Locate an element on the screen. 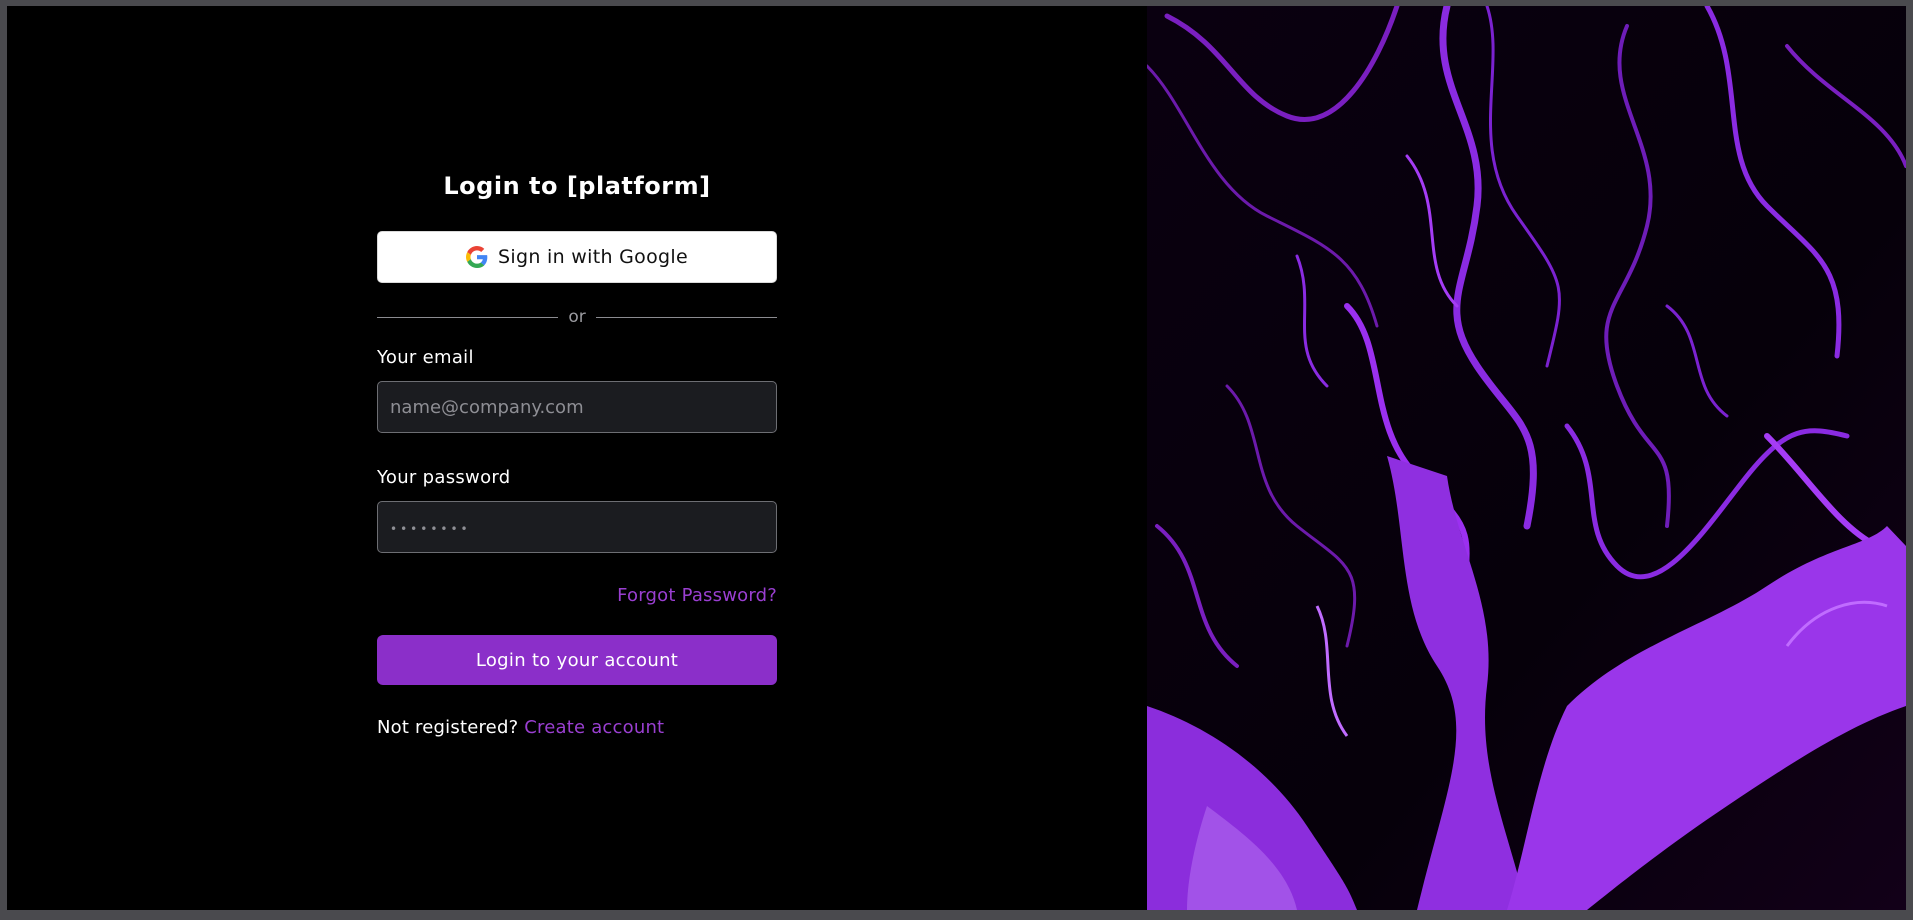 This screenshot has width=1913, height=920. or-divider: or is located at coordinates (577, 317).